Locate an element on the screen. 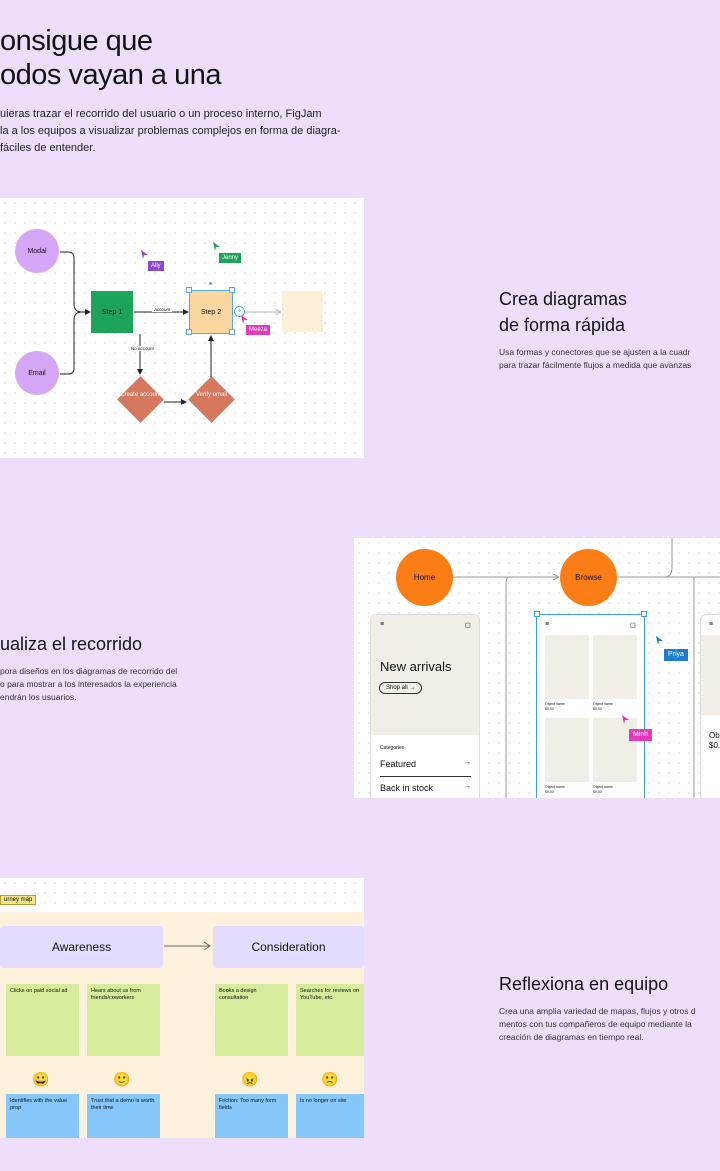 The width and height of the screenshot is (720, 1171). stage-consideration: Consideration is located at coordinates (288, 947).